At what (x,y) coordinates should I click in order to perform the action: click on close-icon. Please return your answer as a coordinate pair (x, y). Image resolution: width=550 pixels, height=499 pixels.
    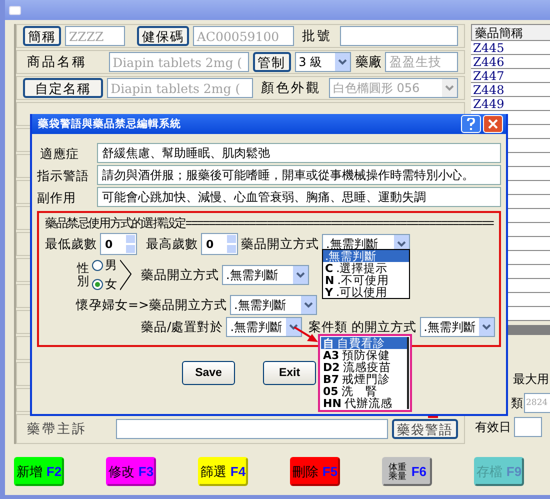
    Looking at the image, I should click on (493, 124).